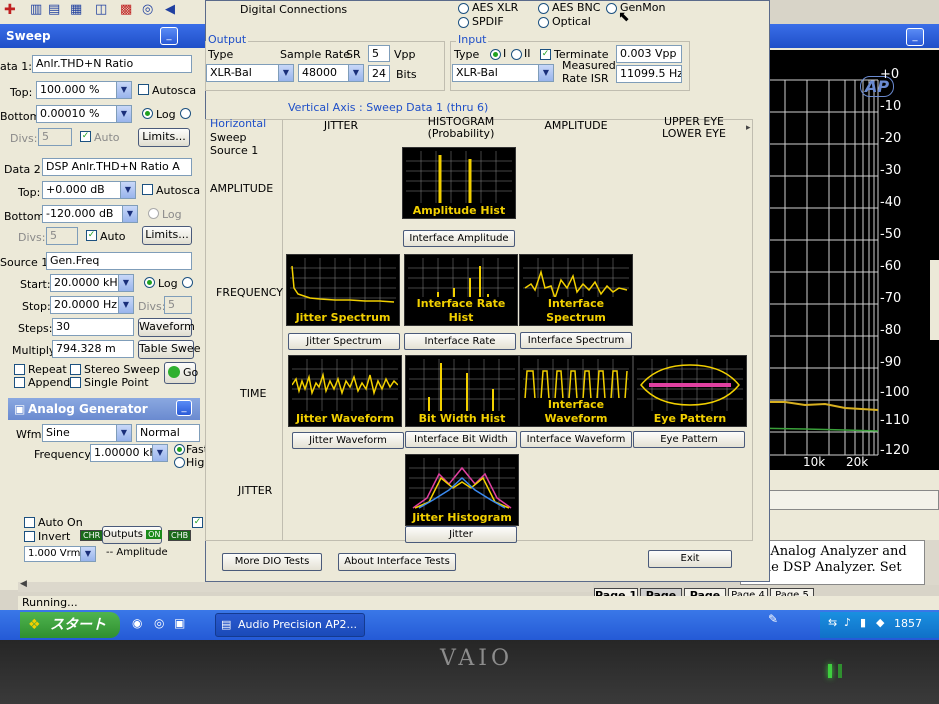 The width and height of the screenshot is (939, 704). What do you see at coordinates (92, 283) in the screenshot?
I see `start-input: 20.0000 kHz ▼` at bounding box center [92, 283].